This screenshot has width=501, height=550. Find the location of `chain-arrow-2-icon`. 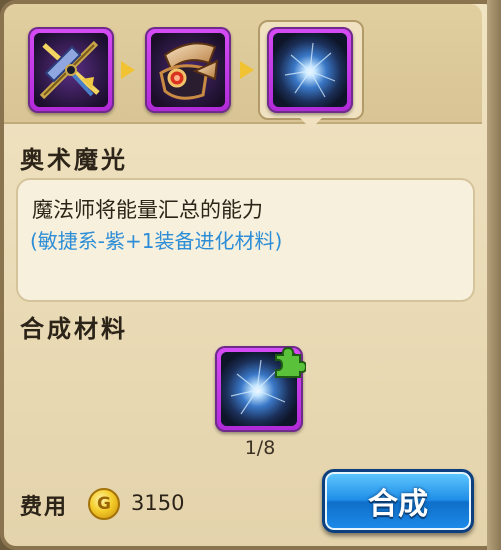

chain-arrow-2-icon is located at coordinates (247, 70).